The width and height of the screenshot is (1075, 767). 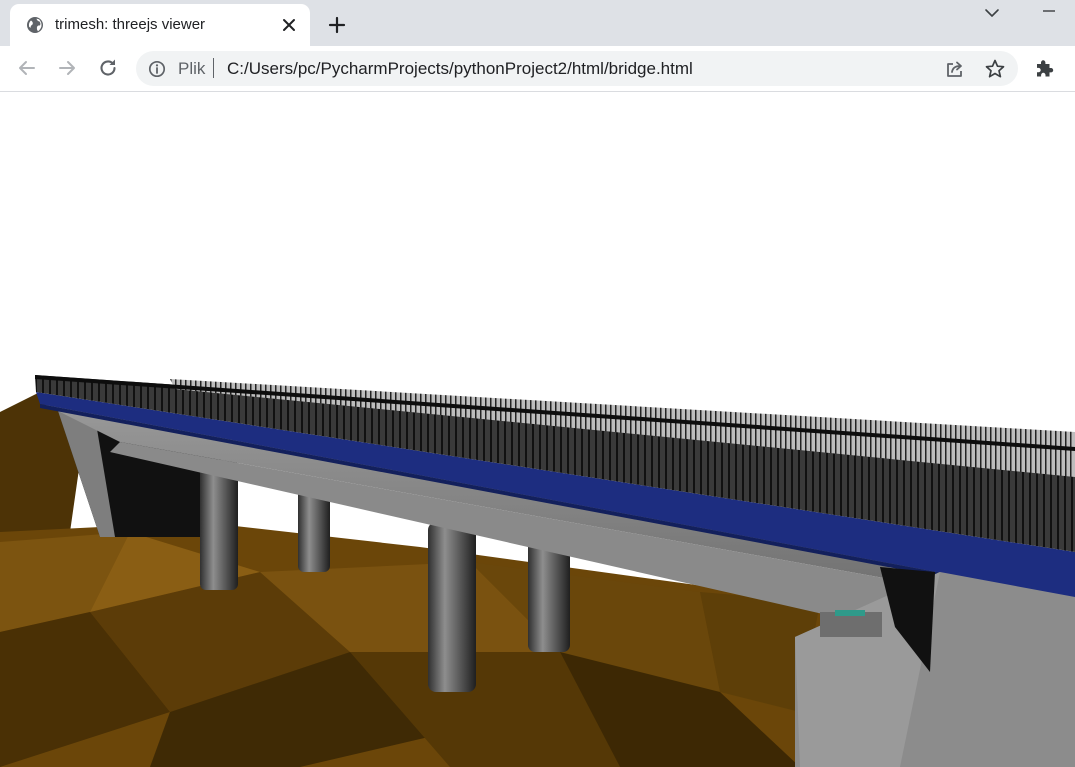 I want to click on arrow-right-icon, so click(x=67, y=68).